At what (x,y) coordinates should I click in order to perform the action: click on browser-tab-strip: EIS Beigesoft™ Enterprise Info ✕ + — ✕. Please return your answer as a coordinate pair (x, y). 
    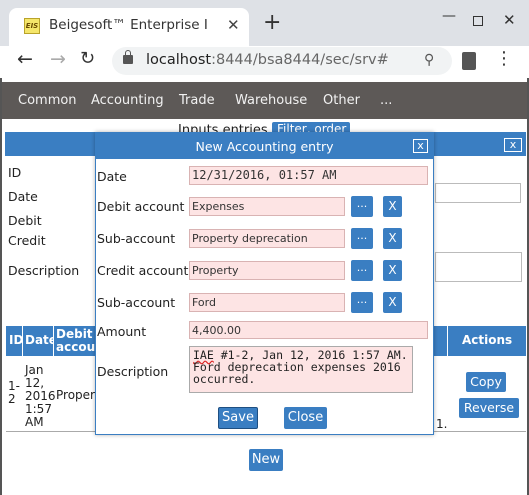
    Looking at the image, I should click on (264, 23).